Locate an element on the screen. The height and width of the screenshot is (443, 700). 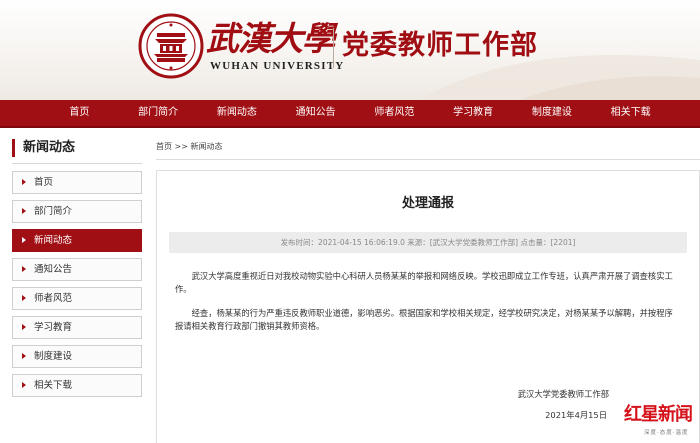
nav-item-notices: 通知公告 is located at coordinates (315, 113).